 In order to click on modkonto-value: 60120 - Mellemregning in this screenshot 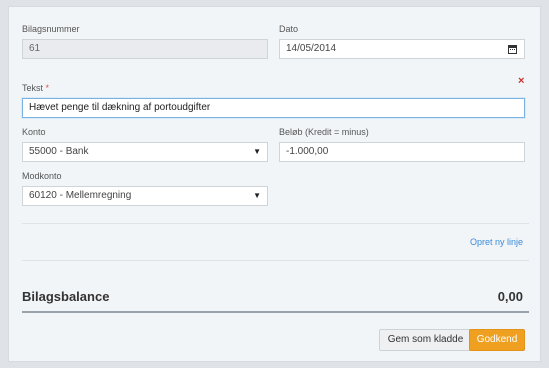, I will do `click(80, 195)`.